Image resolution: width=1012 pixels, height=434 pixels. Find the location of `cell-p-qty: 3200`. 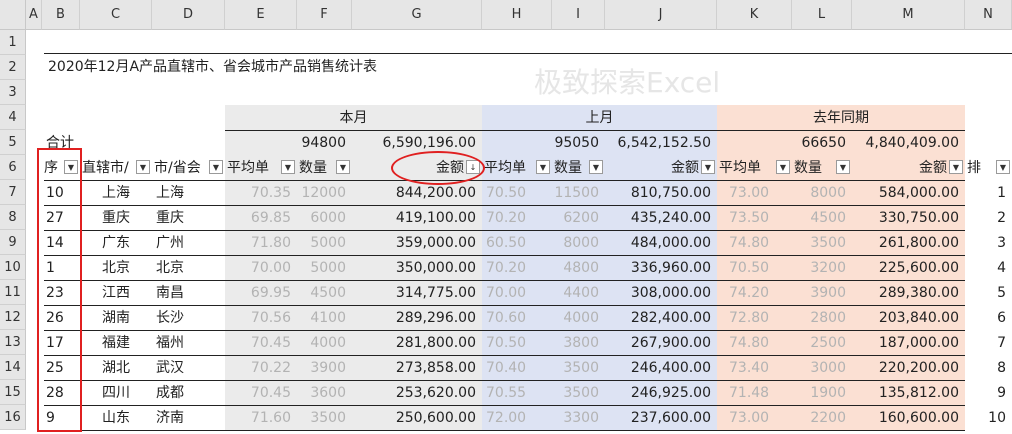

cell-p-qty: 3200 is located at coordinates (819, 268).